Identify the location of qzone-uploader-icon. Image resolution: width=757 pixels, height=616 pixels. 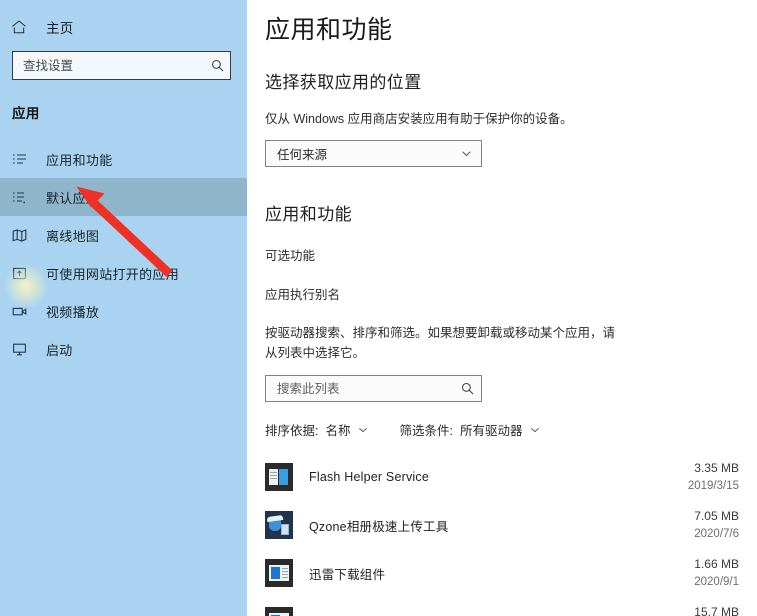
(279, 525).